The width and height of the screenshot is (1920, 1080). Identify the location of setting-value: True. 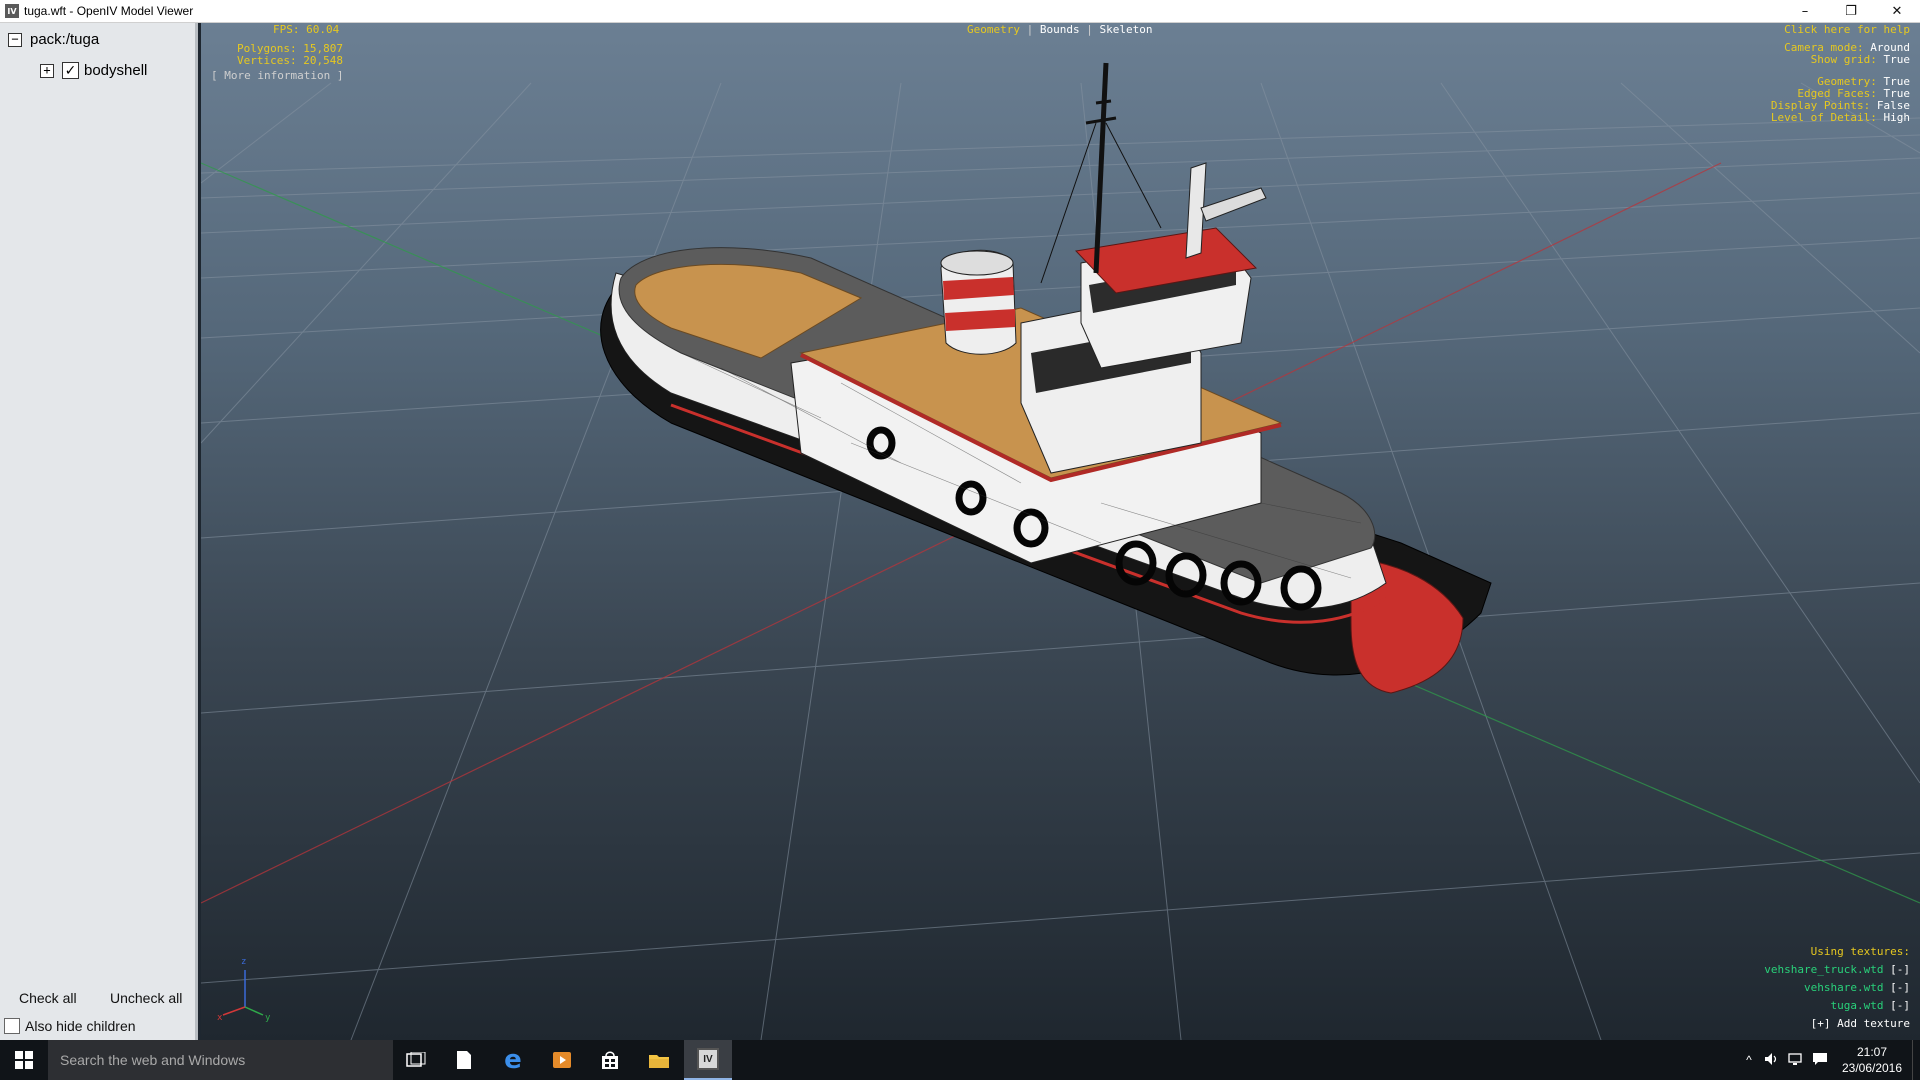
(1897, 59).